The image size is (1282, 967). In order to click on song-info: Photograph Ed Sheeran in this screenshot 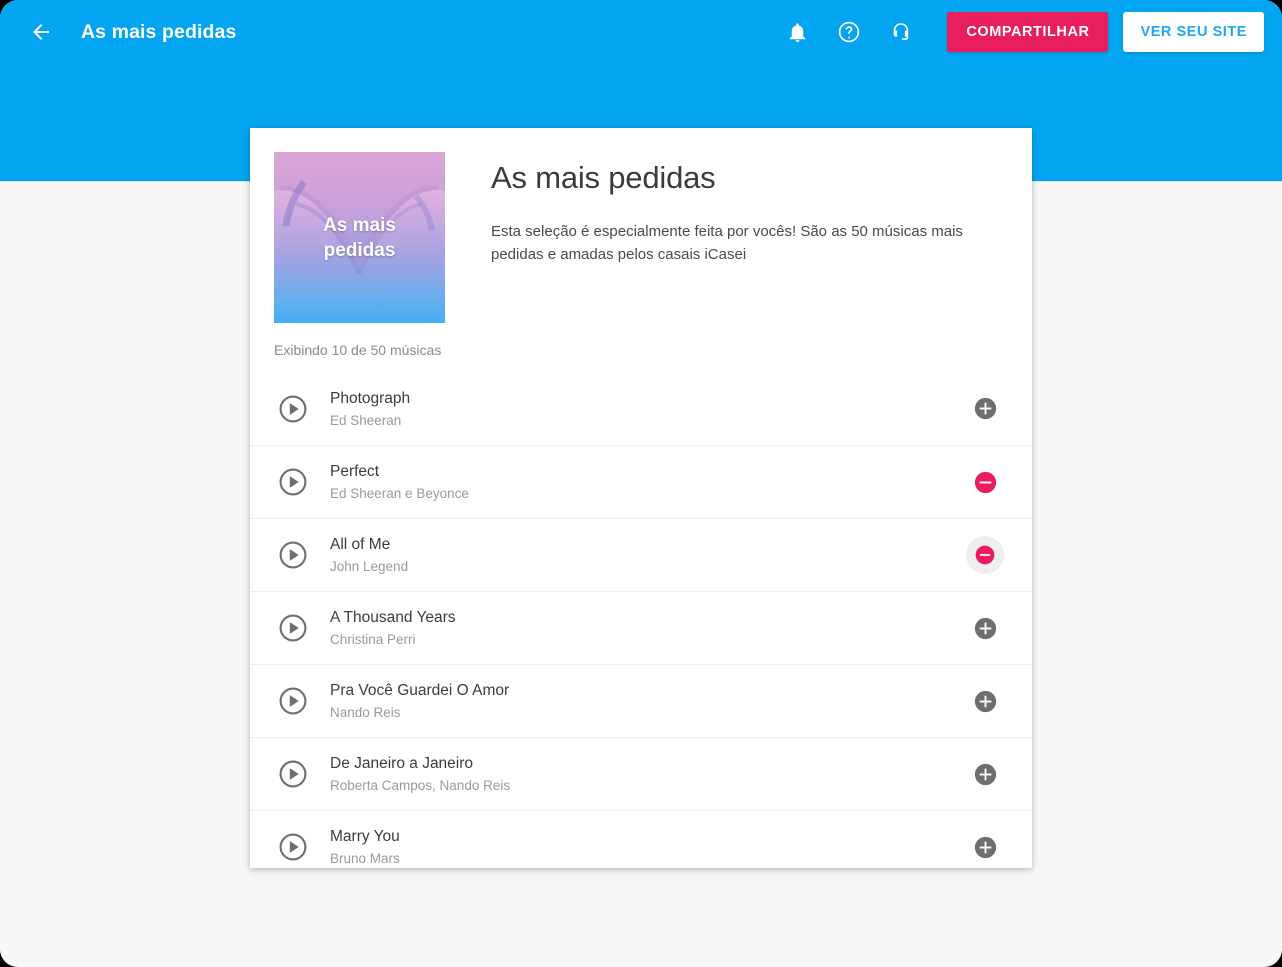, I will do `click(639, 409)`.